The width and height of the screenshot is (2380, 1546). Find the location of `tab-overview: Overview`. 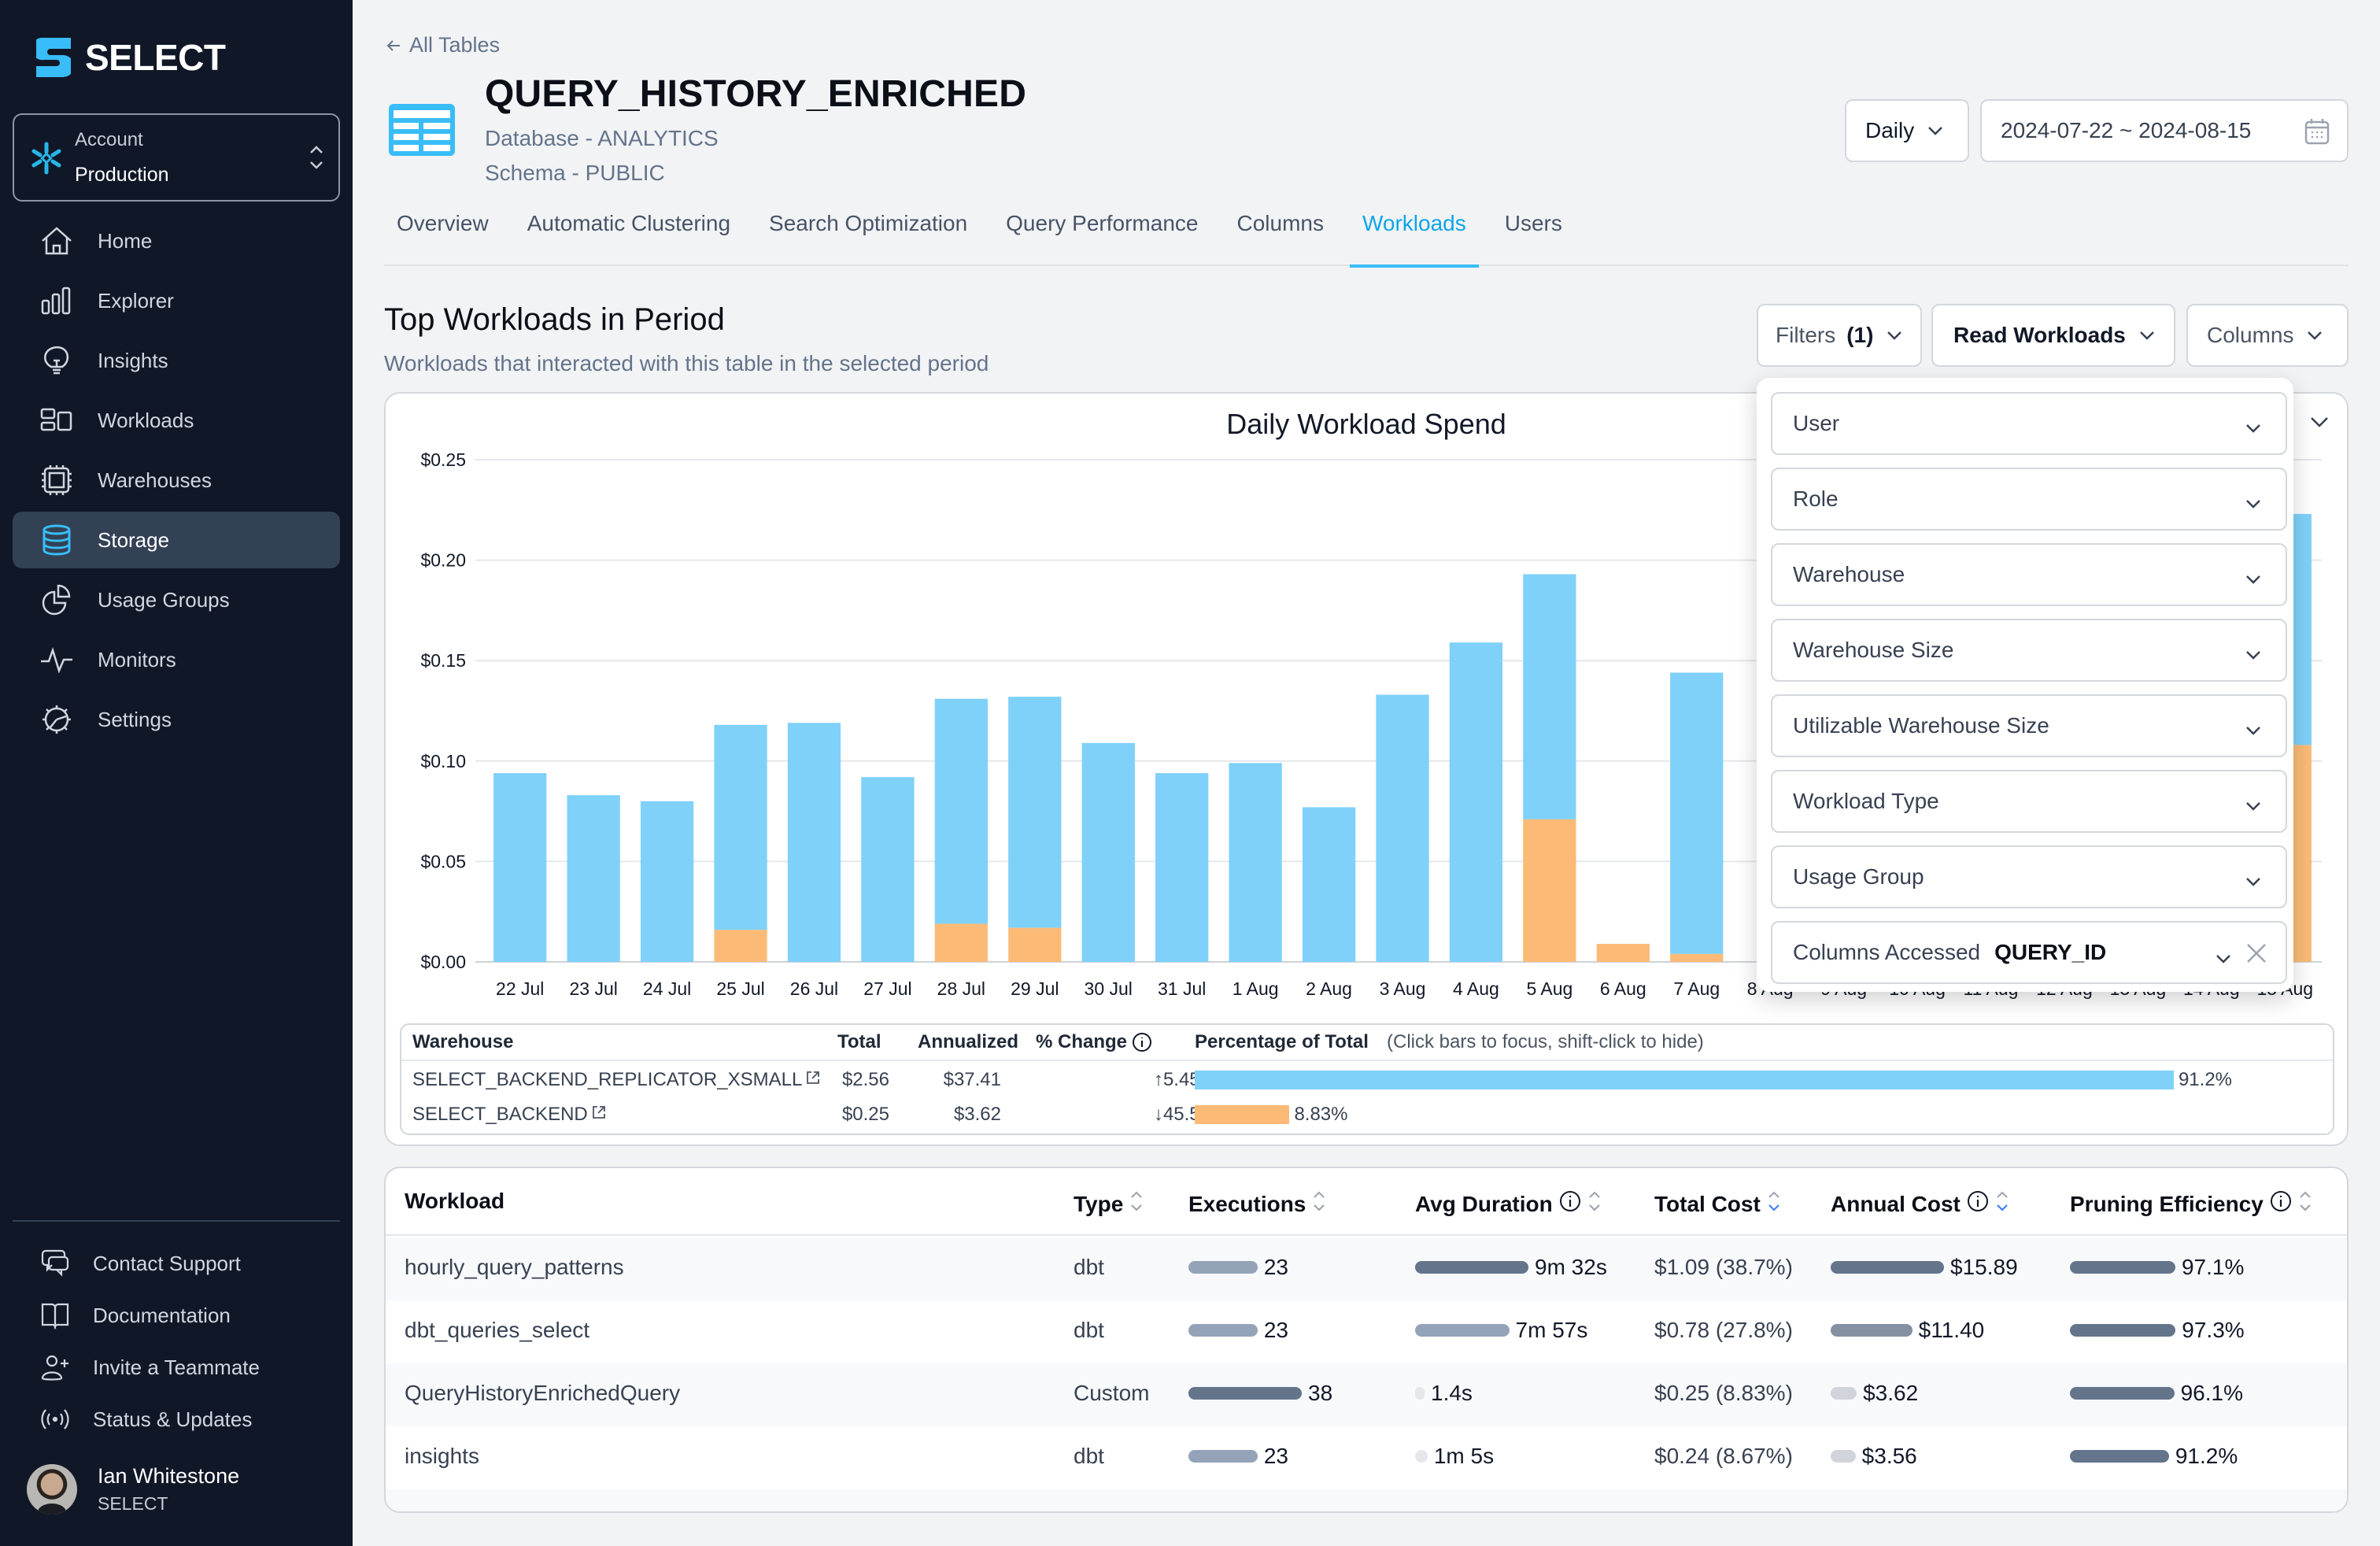

tab-overview: Overview is located at coordinates (443, 233).